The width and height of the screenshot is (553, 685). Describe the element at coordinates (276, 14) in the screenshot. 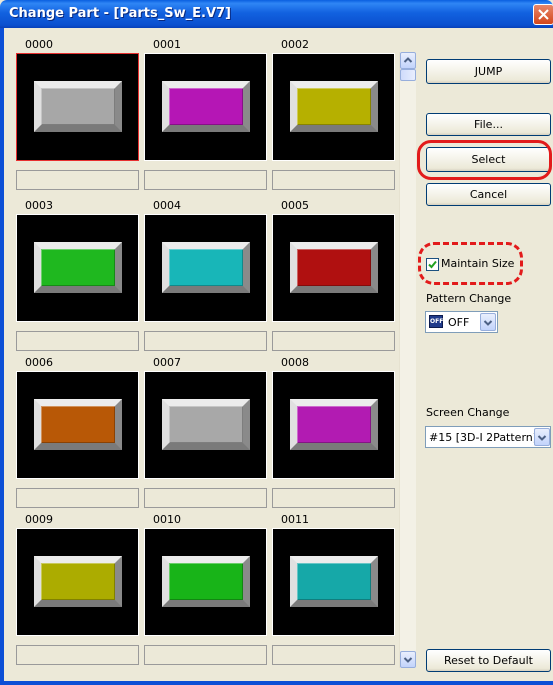

I see `title-bar: Change Part - [Parts_Sw_E.V7]` at that location.